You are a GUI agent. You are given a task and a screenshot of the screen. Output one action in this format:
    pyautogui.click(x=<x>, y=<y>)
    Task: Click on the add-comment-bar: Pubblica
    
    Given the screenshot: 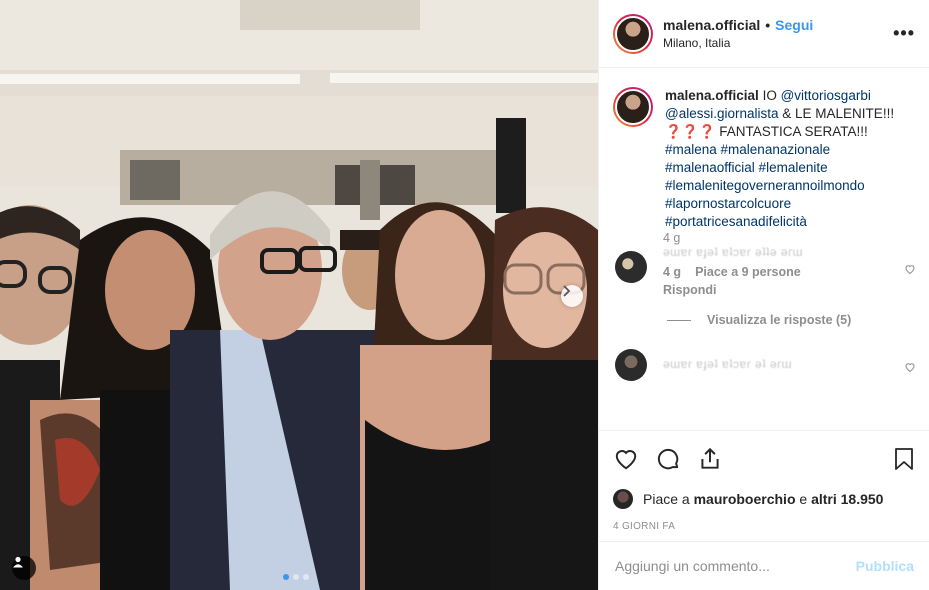 What is the action you would take?
    pyautogui.click(x=764, y=565)
    